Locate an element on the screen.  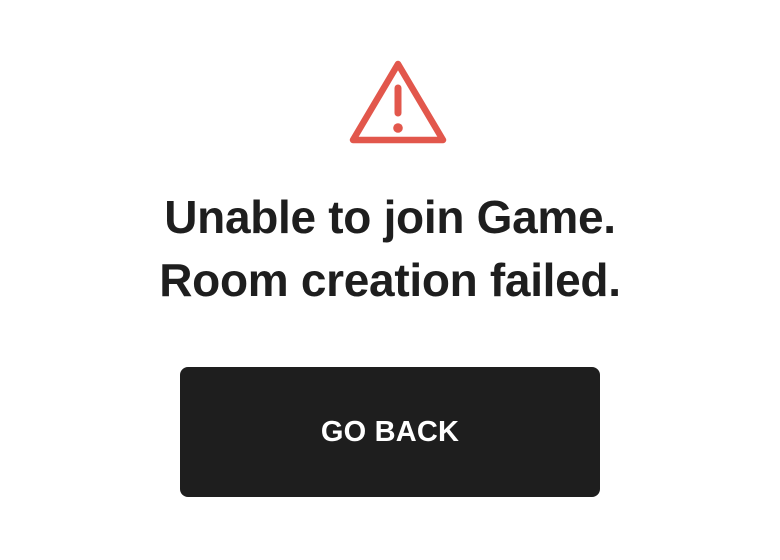
error-message-line-1: Unable to join Game. is located at coordinates (390, 217).